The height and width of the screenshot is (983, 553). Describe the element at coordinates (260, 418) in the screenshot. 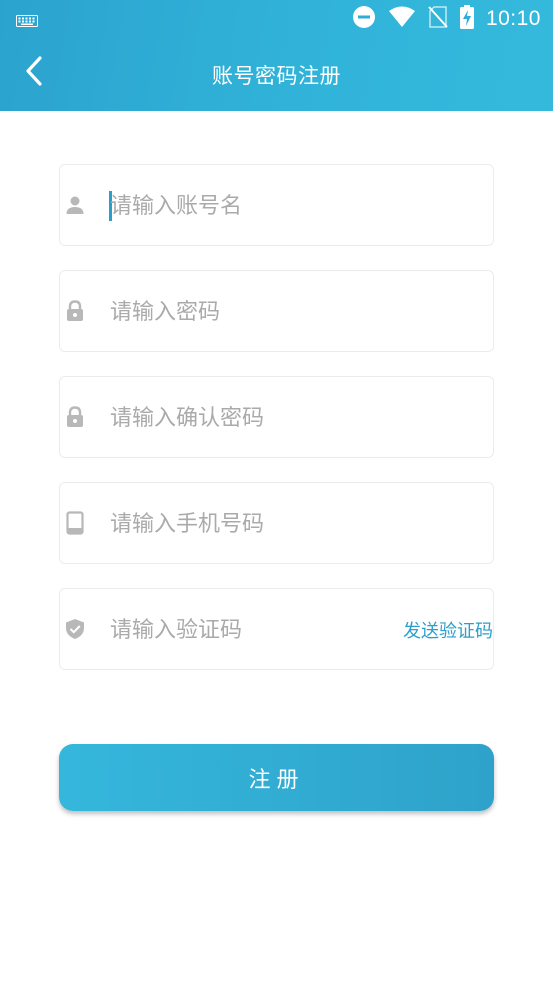

I see `confirm-password-input` at that location.